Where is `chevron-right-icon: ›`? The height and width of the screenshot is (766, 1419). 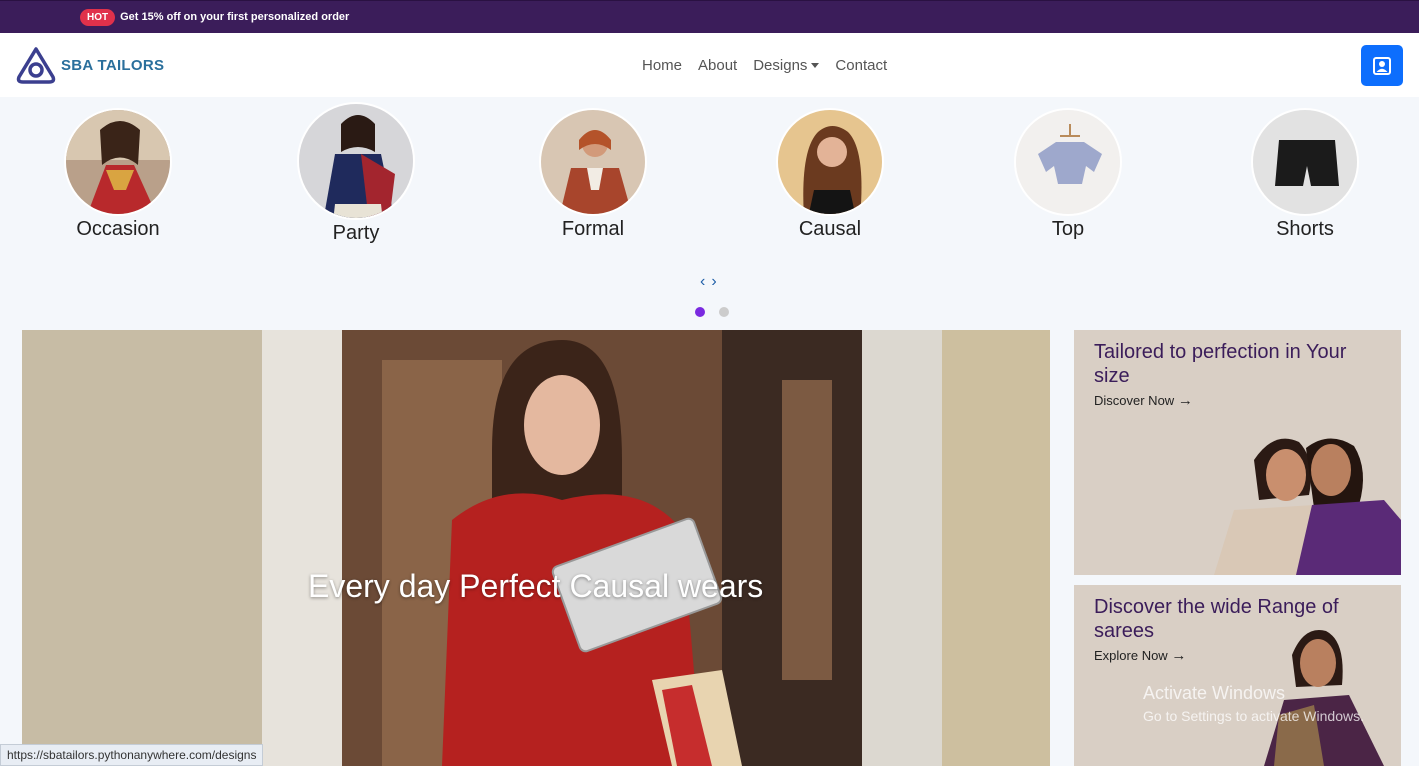 chevron-right-icon: › is located at coordinates (716, 281).